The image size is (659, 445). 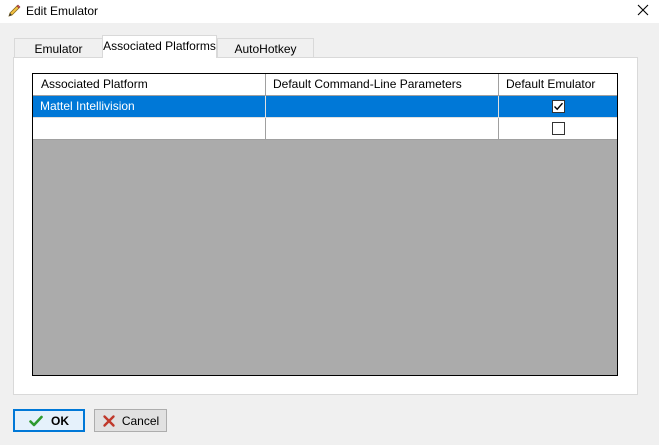 I want to click on checkmark-icon, so click(x=558, y=106).